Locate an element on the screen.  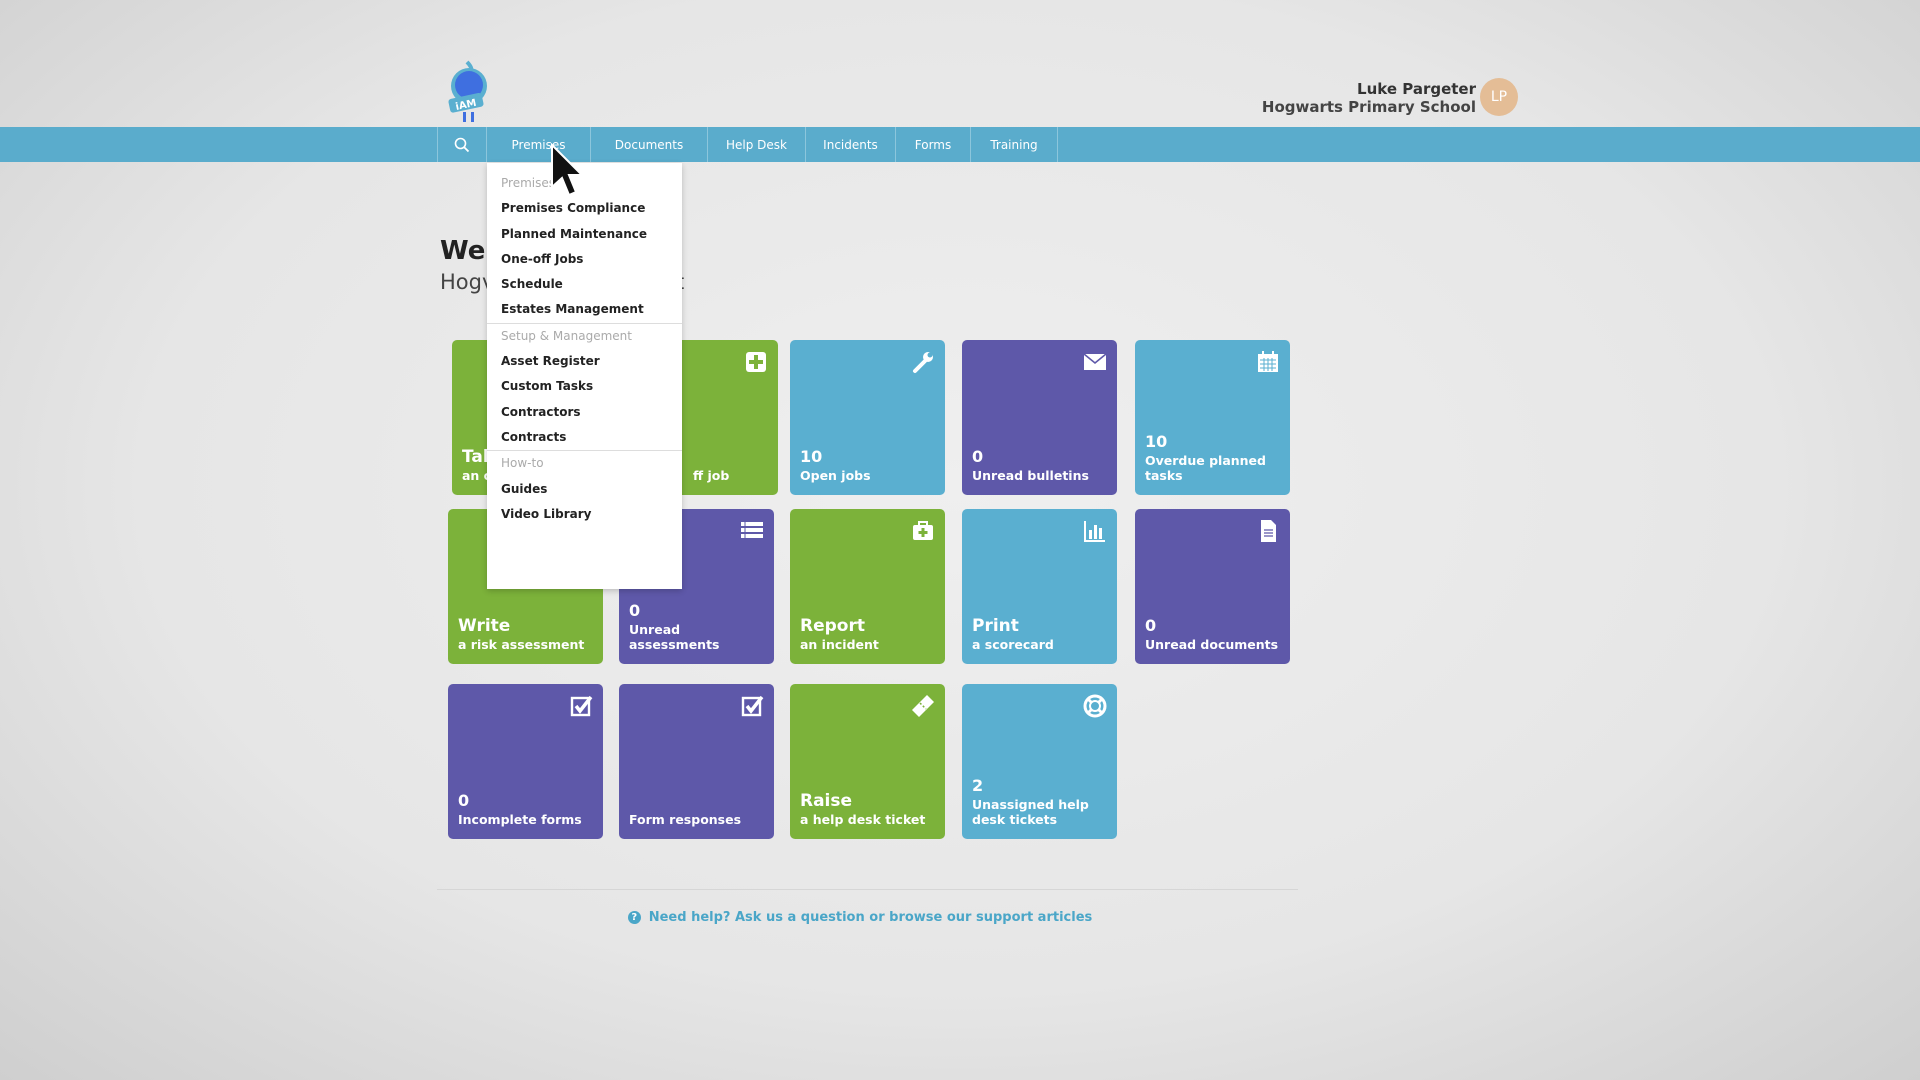
tile-label: a risk assessment is located at coordinates (521, 644).